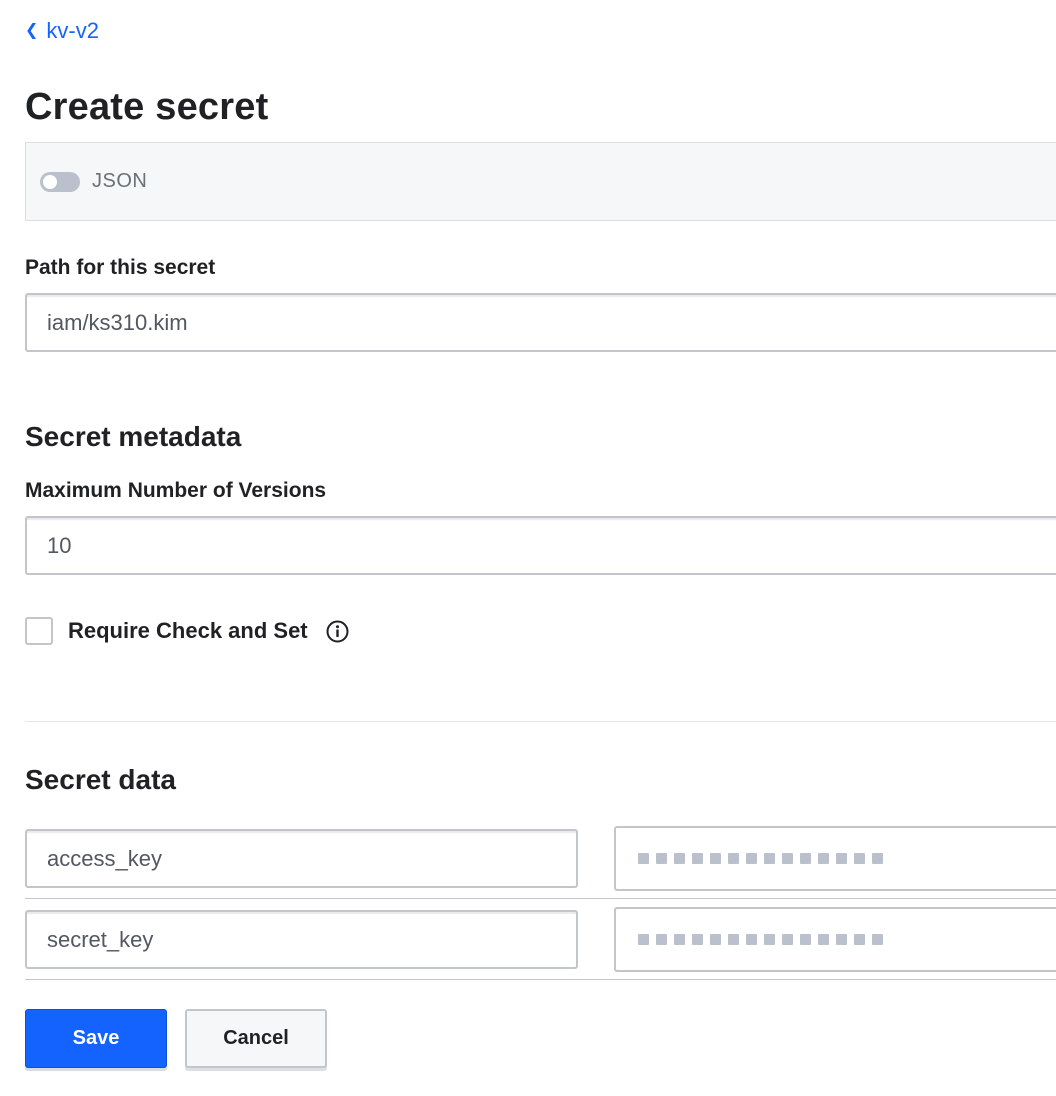 This screenshot has height=1096, width=1056. I want to click on max-versions-input, so click(540, 545).